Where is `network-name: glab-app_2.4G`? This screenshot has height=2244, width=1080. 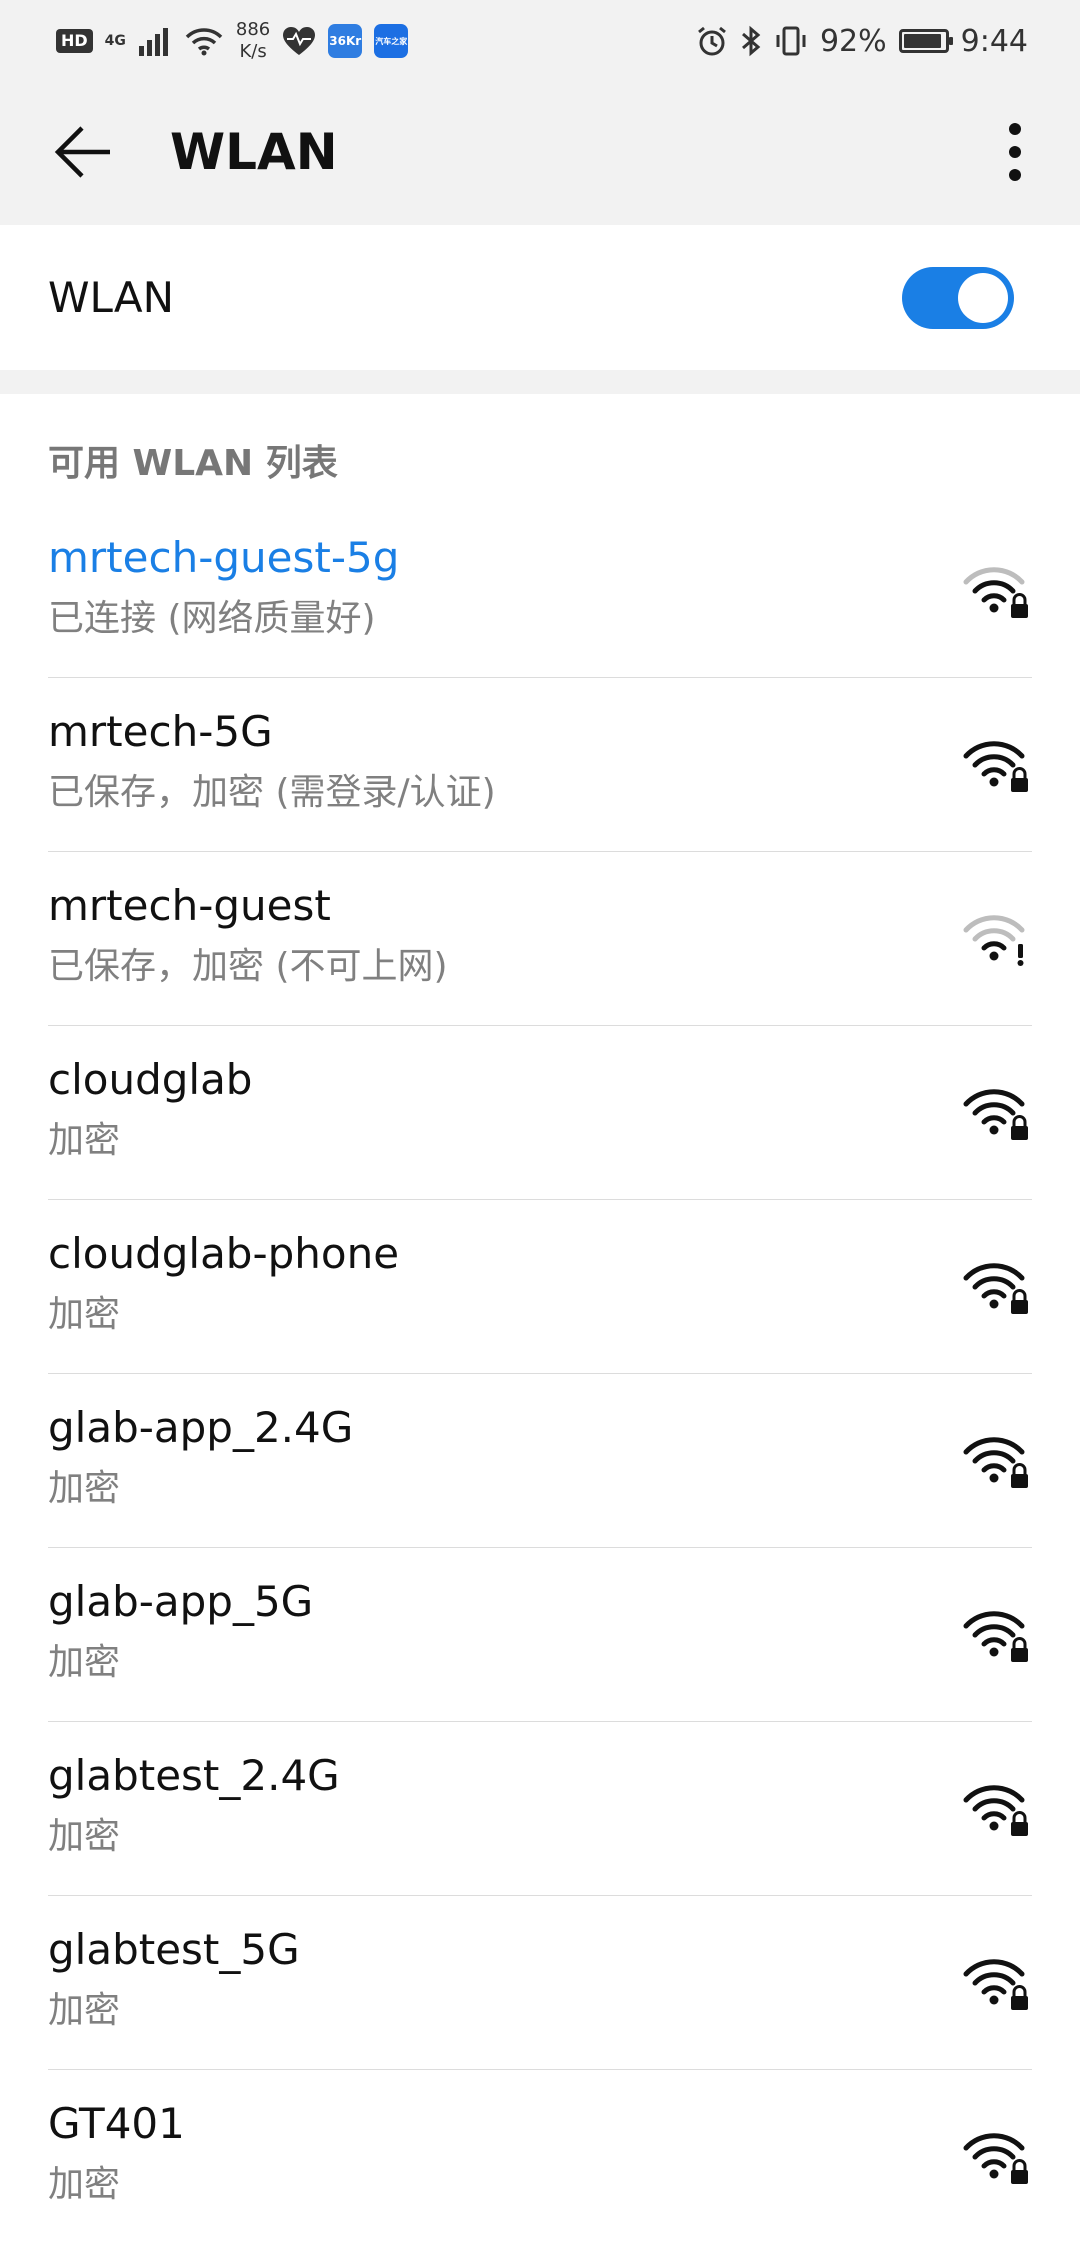
network-name: glab-app_2.4G is located at coordinates (201, 1427).